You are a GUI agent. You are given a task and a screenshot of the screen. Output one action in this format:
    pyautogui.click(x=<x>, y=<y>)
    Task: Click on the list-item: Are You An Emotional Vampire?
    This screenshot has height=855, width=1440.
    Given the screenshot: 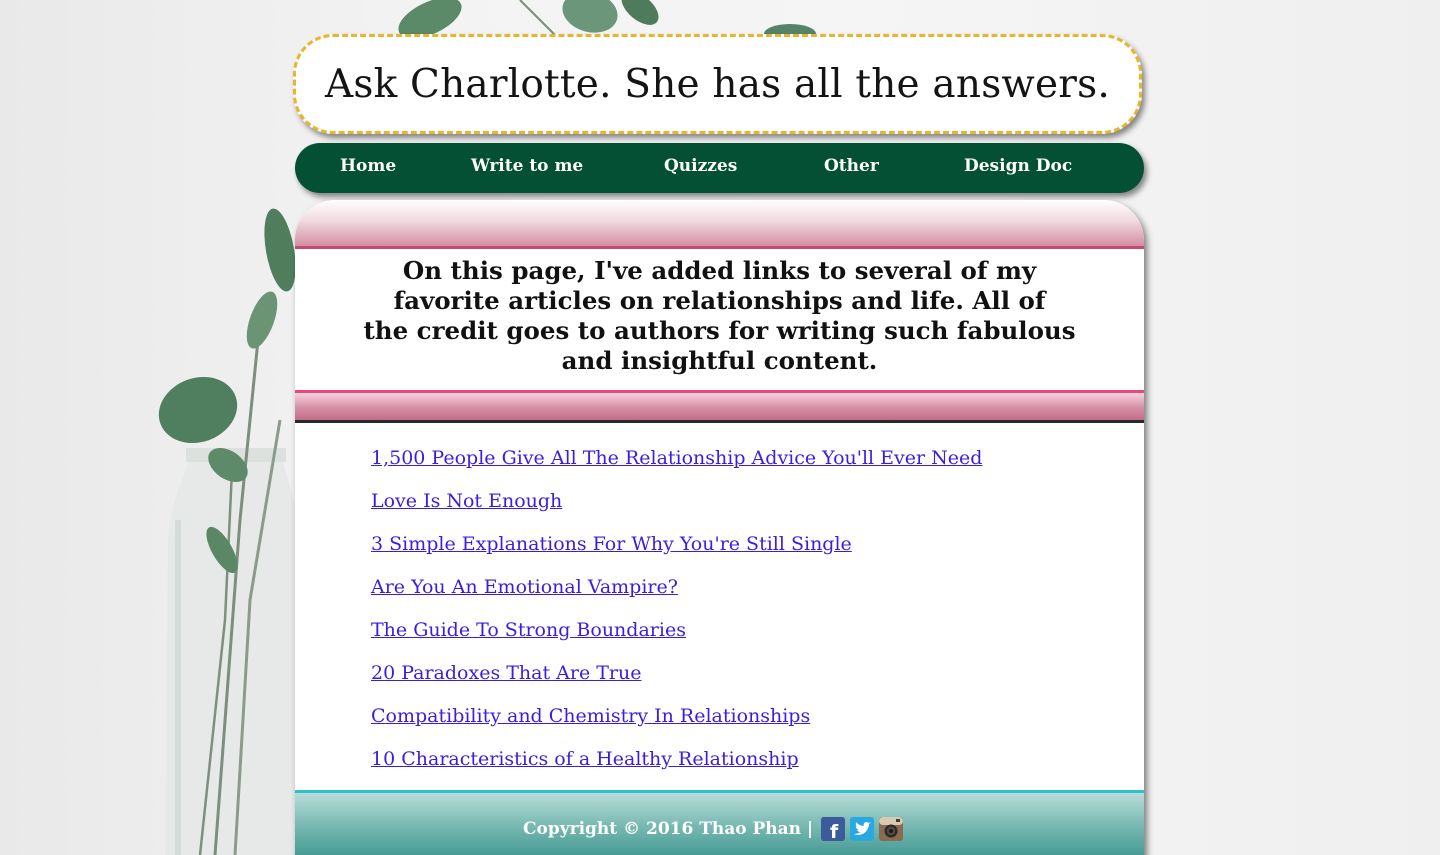 What is the action you would take?
    pyautogui.click(x=676, y=594)
    